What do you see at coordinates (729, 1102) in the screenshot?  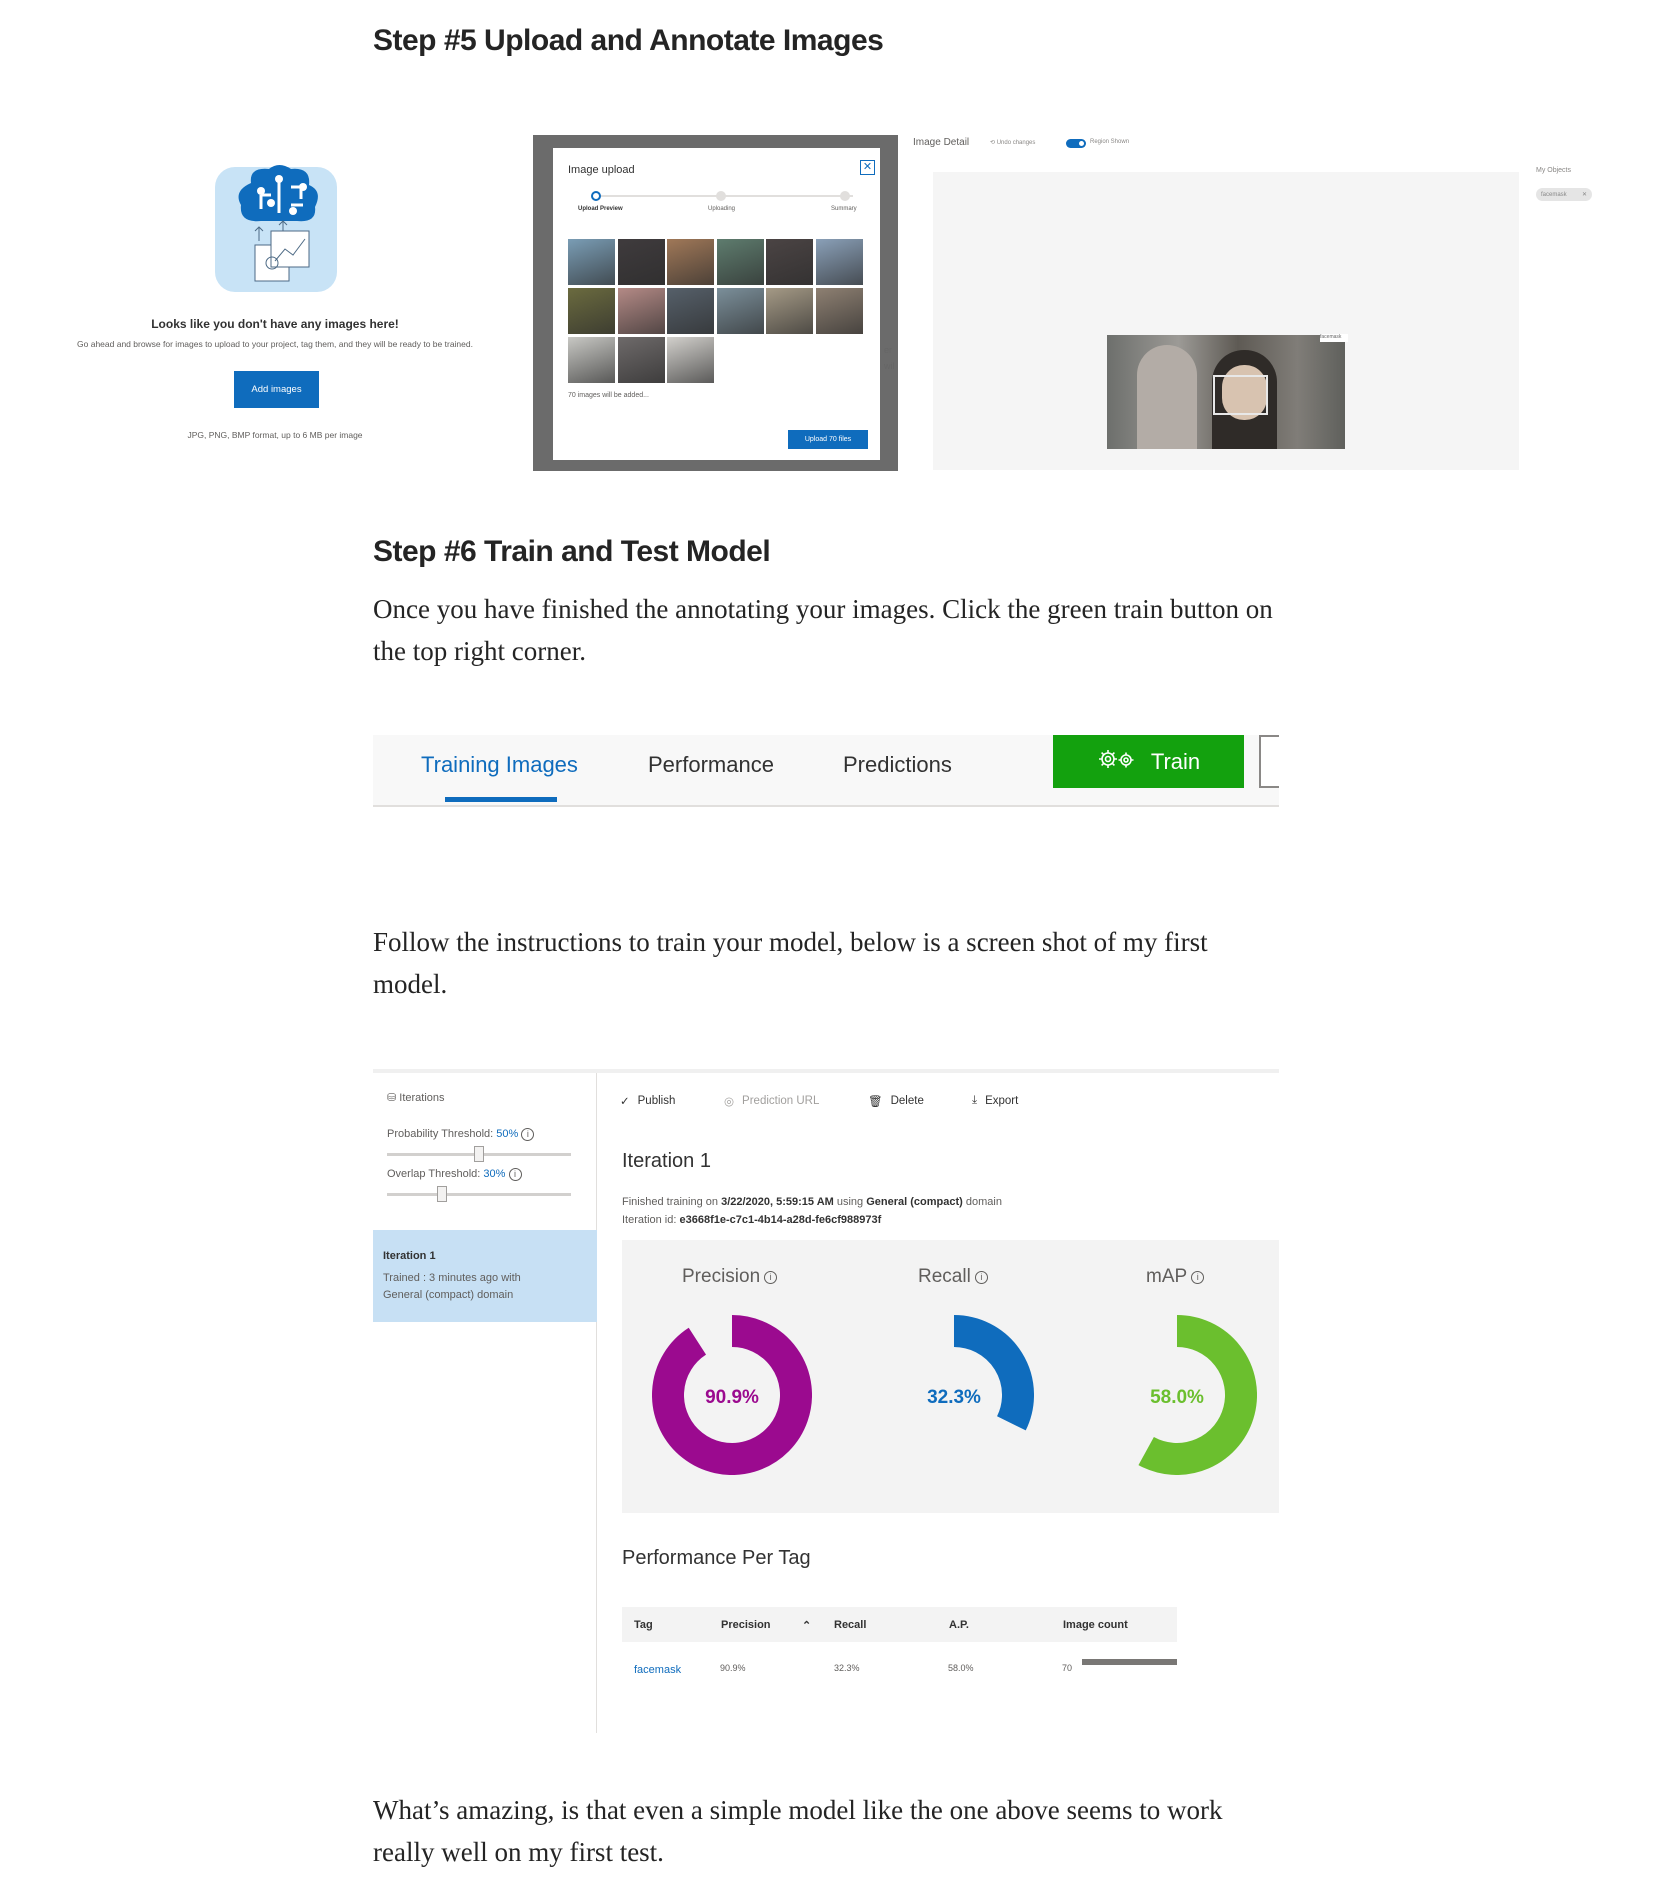 I see `globe-icon: ◎` at bounding box center [729, 1102].